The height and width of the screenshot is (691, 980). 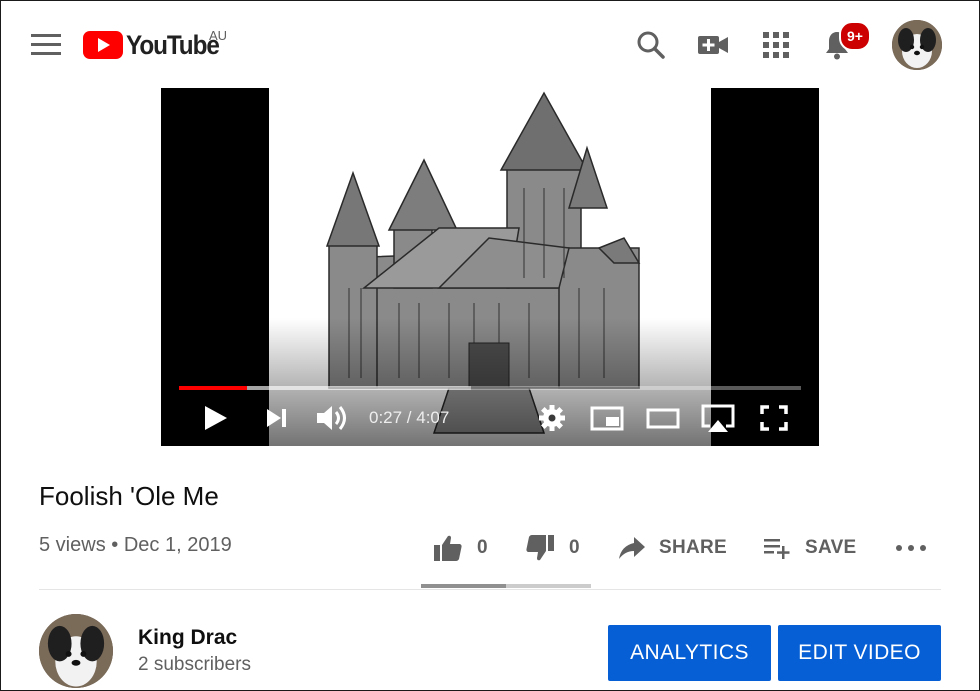 I want to click on miniplayer-icon, so click(x=607, y=418).